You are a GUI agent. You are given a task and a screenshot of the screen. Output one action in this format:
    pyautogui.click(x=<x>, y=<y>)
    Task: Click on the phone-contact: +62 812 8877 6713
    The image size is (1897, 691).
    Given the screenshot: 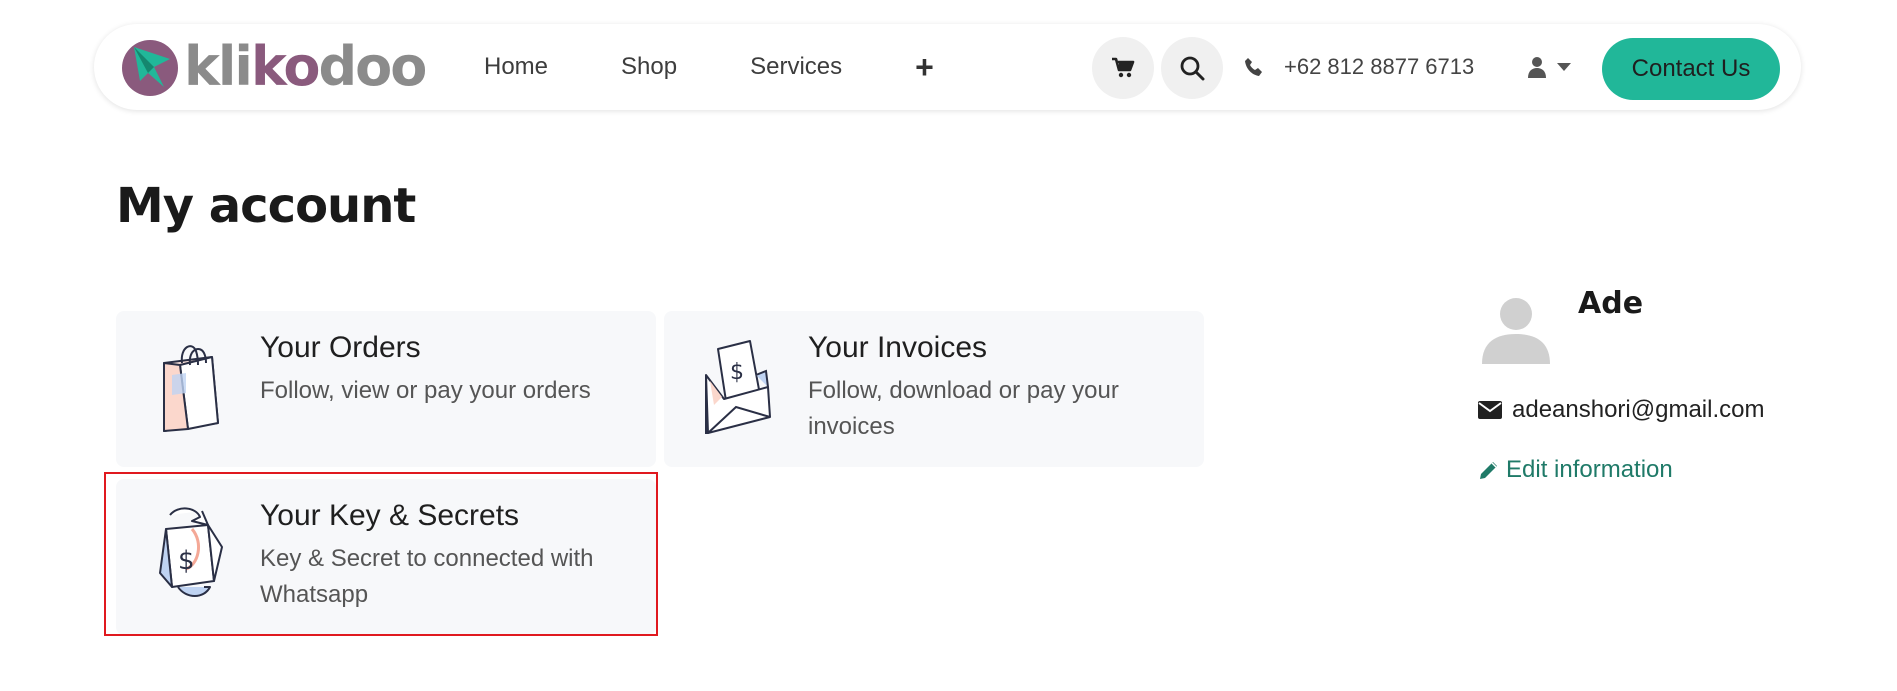 What is the action you would take?
    pyautogui.click(x=1359, y=67)
    